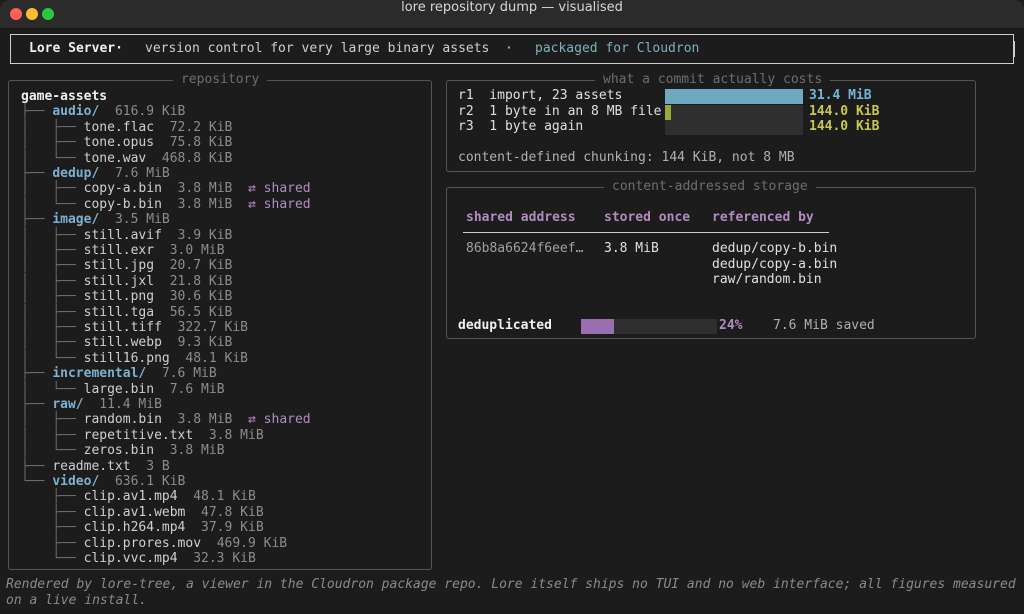 This screenshot has width=1024, height=614. What do you see at coordinates (119, 281) in the screenshot?
I see `tree-entry-name: still.jxl` at bounding box center [119, 281].